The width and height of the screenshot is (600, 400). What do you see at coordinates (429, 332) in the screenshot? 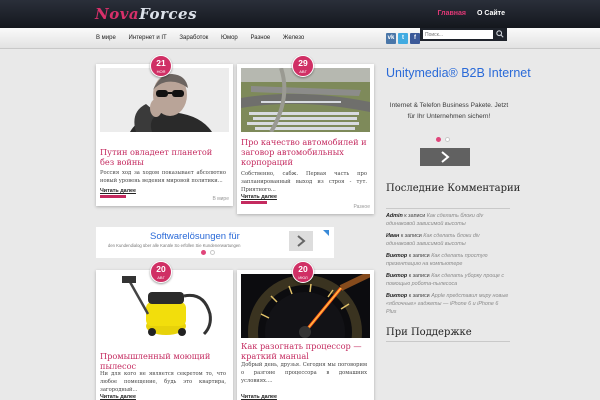
I see `support-widget-title: При Поддержке` at bounding box center [429, 332].